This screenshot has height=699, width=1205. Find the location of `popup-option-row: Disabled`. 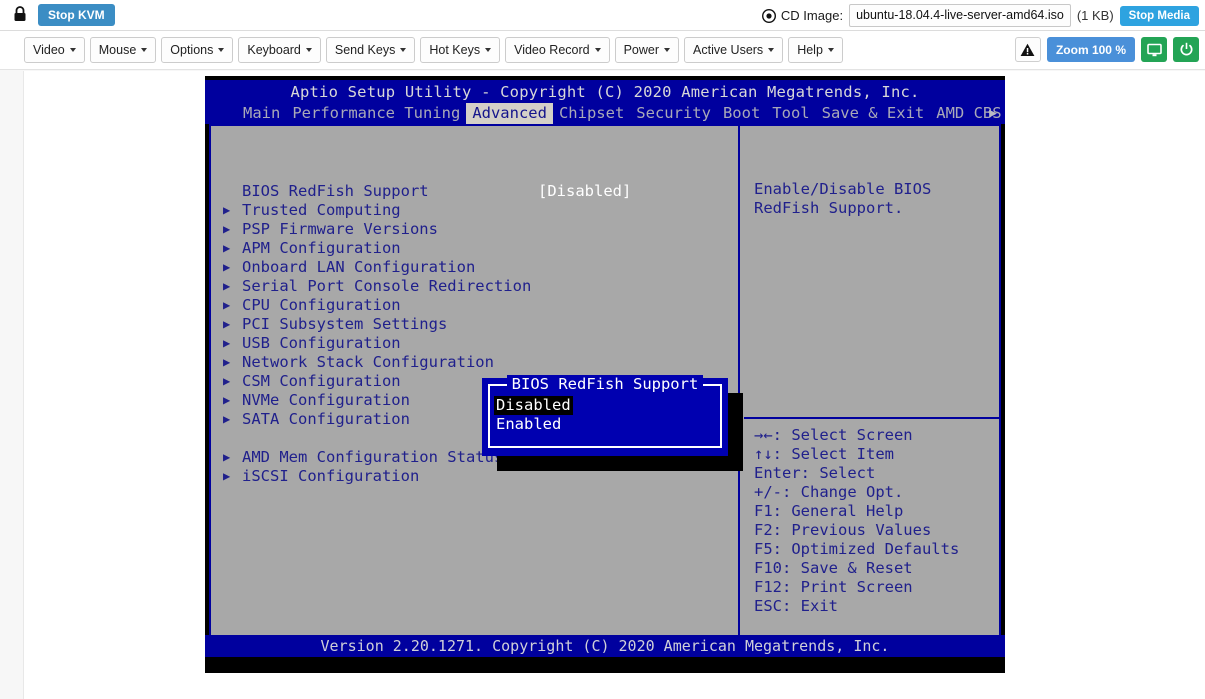

popup-option-row: Disabled is located at coordinates (533, 405).